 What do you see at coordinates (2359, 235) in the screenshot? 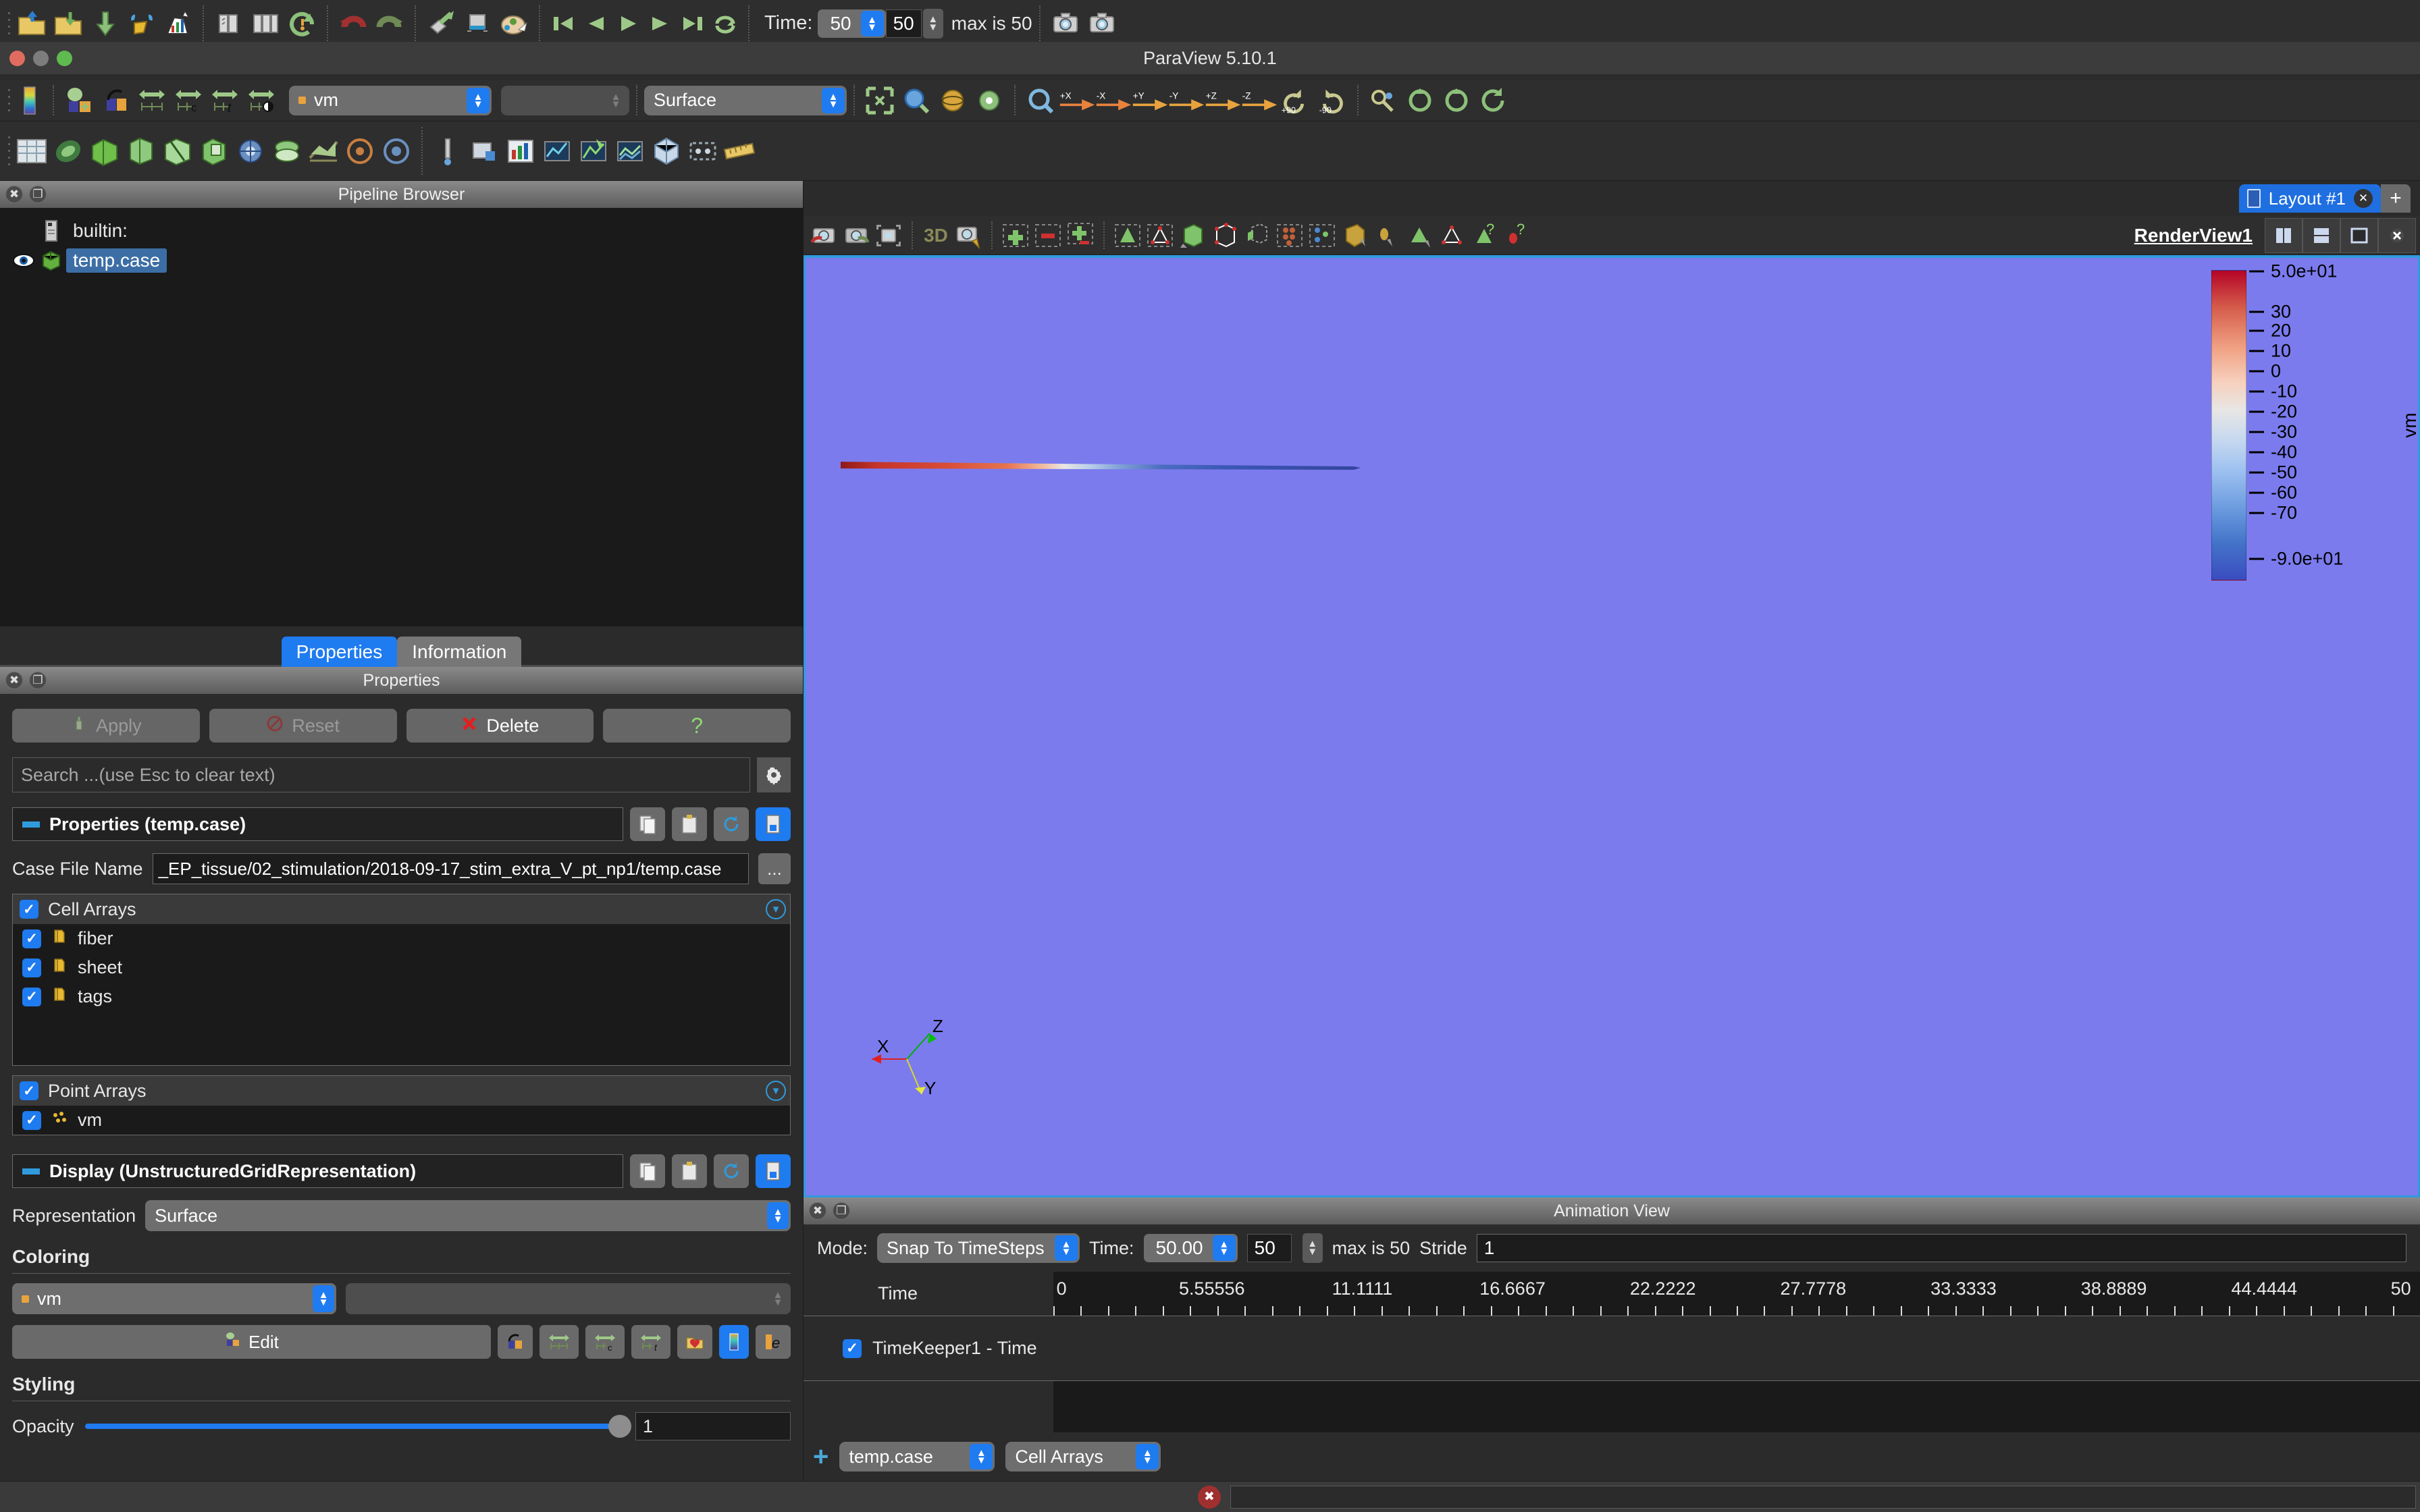
I see `maximize-view-icon` at bounding box center [2359, 235].